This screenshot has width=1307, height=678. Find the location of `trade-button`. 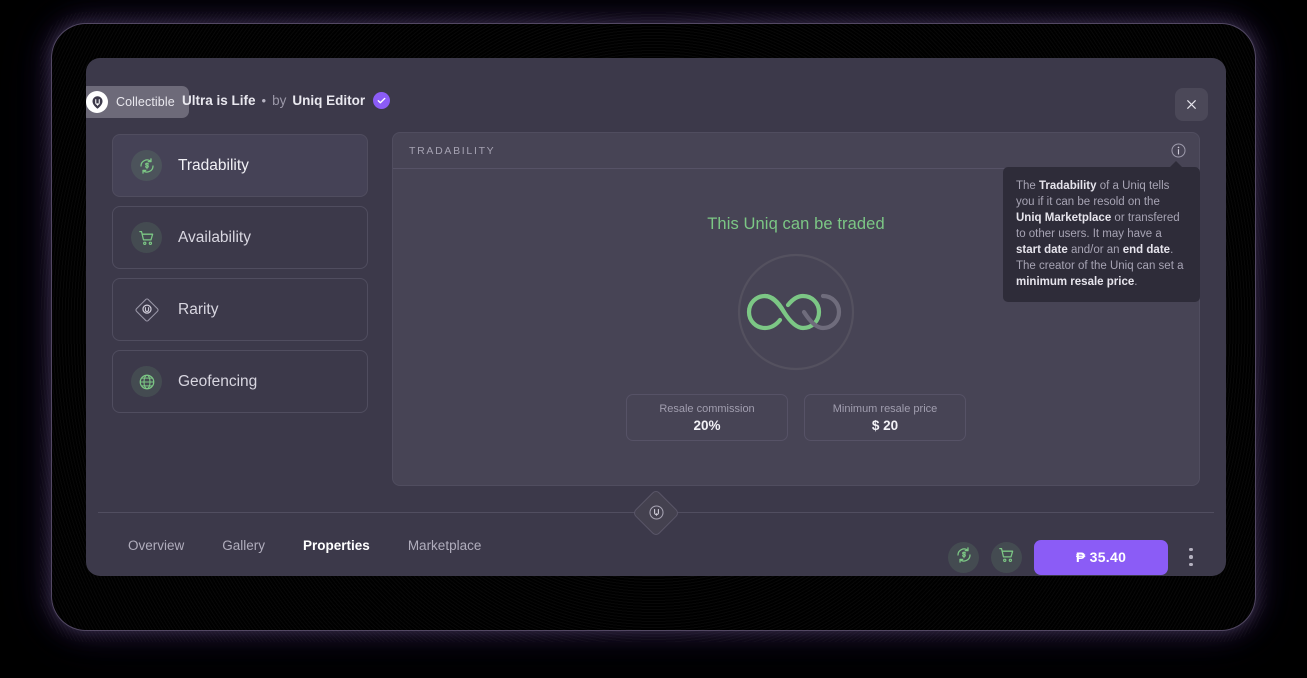

trade-button is located at coordinates (963, 557).